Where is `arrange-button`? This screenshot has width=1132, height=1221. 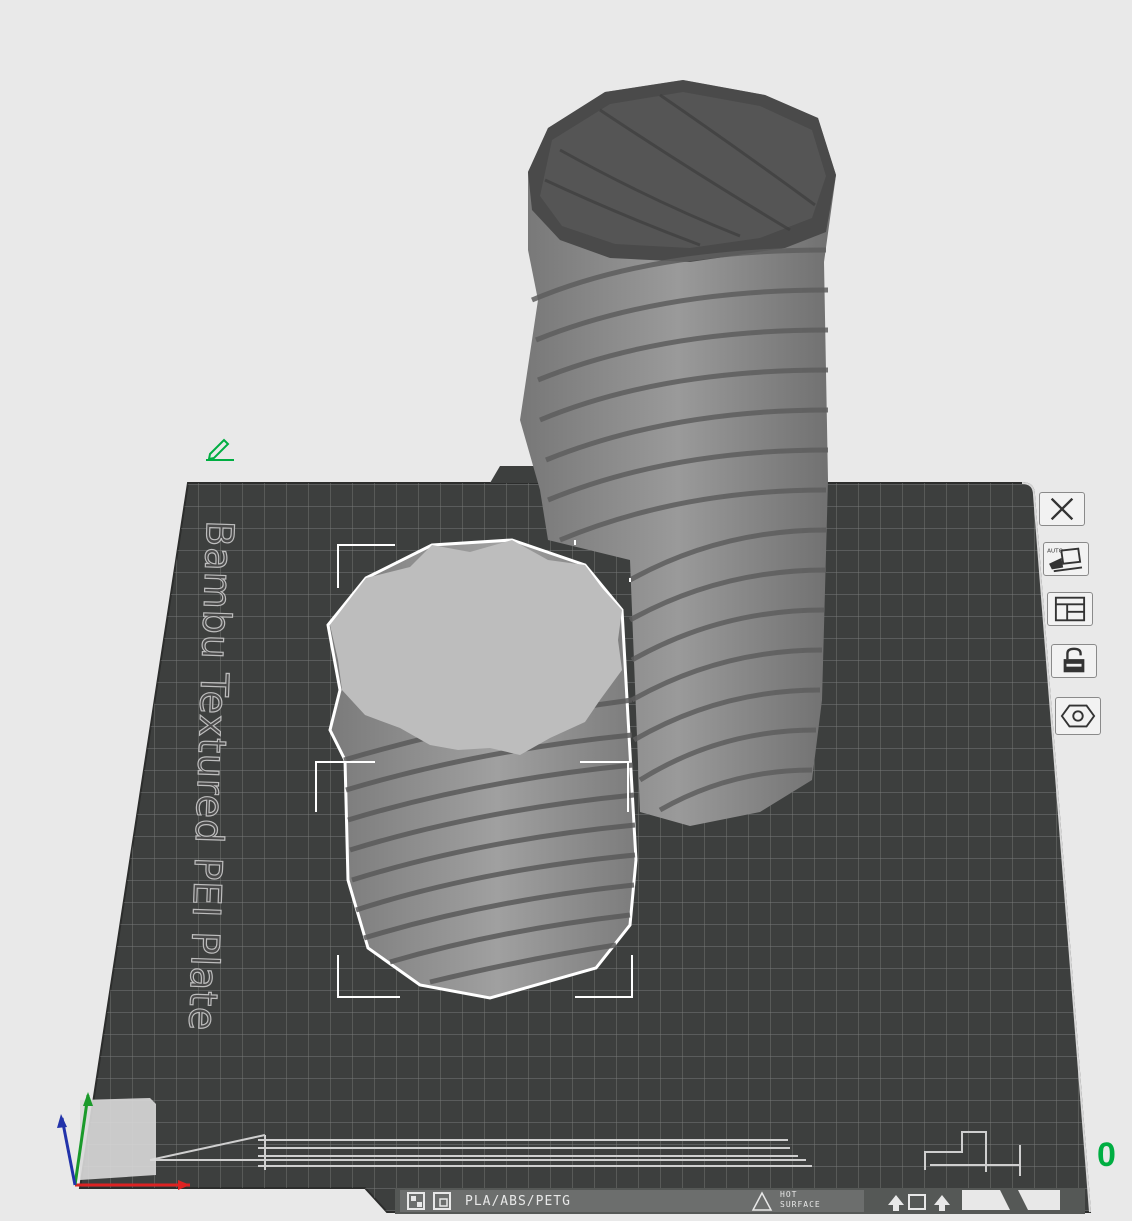 arrange-button is located at coordinates (1070, 609).